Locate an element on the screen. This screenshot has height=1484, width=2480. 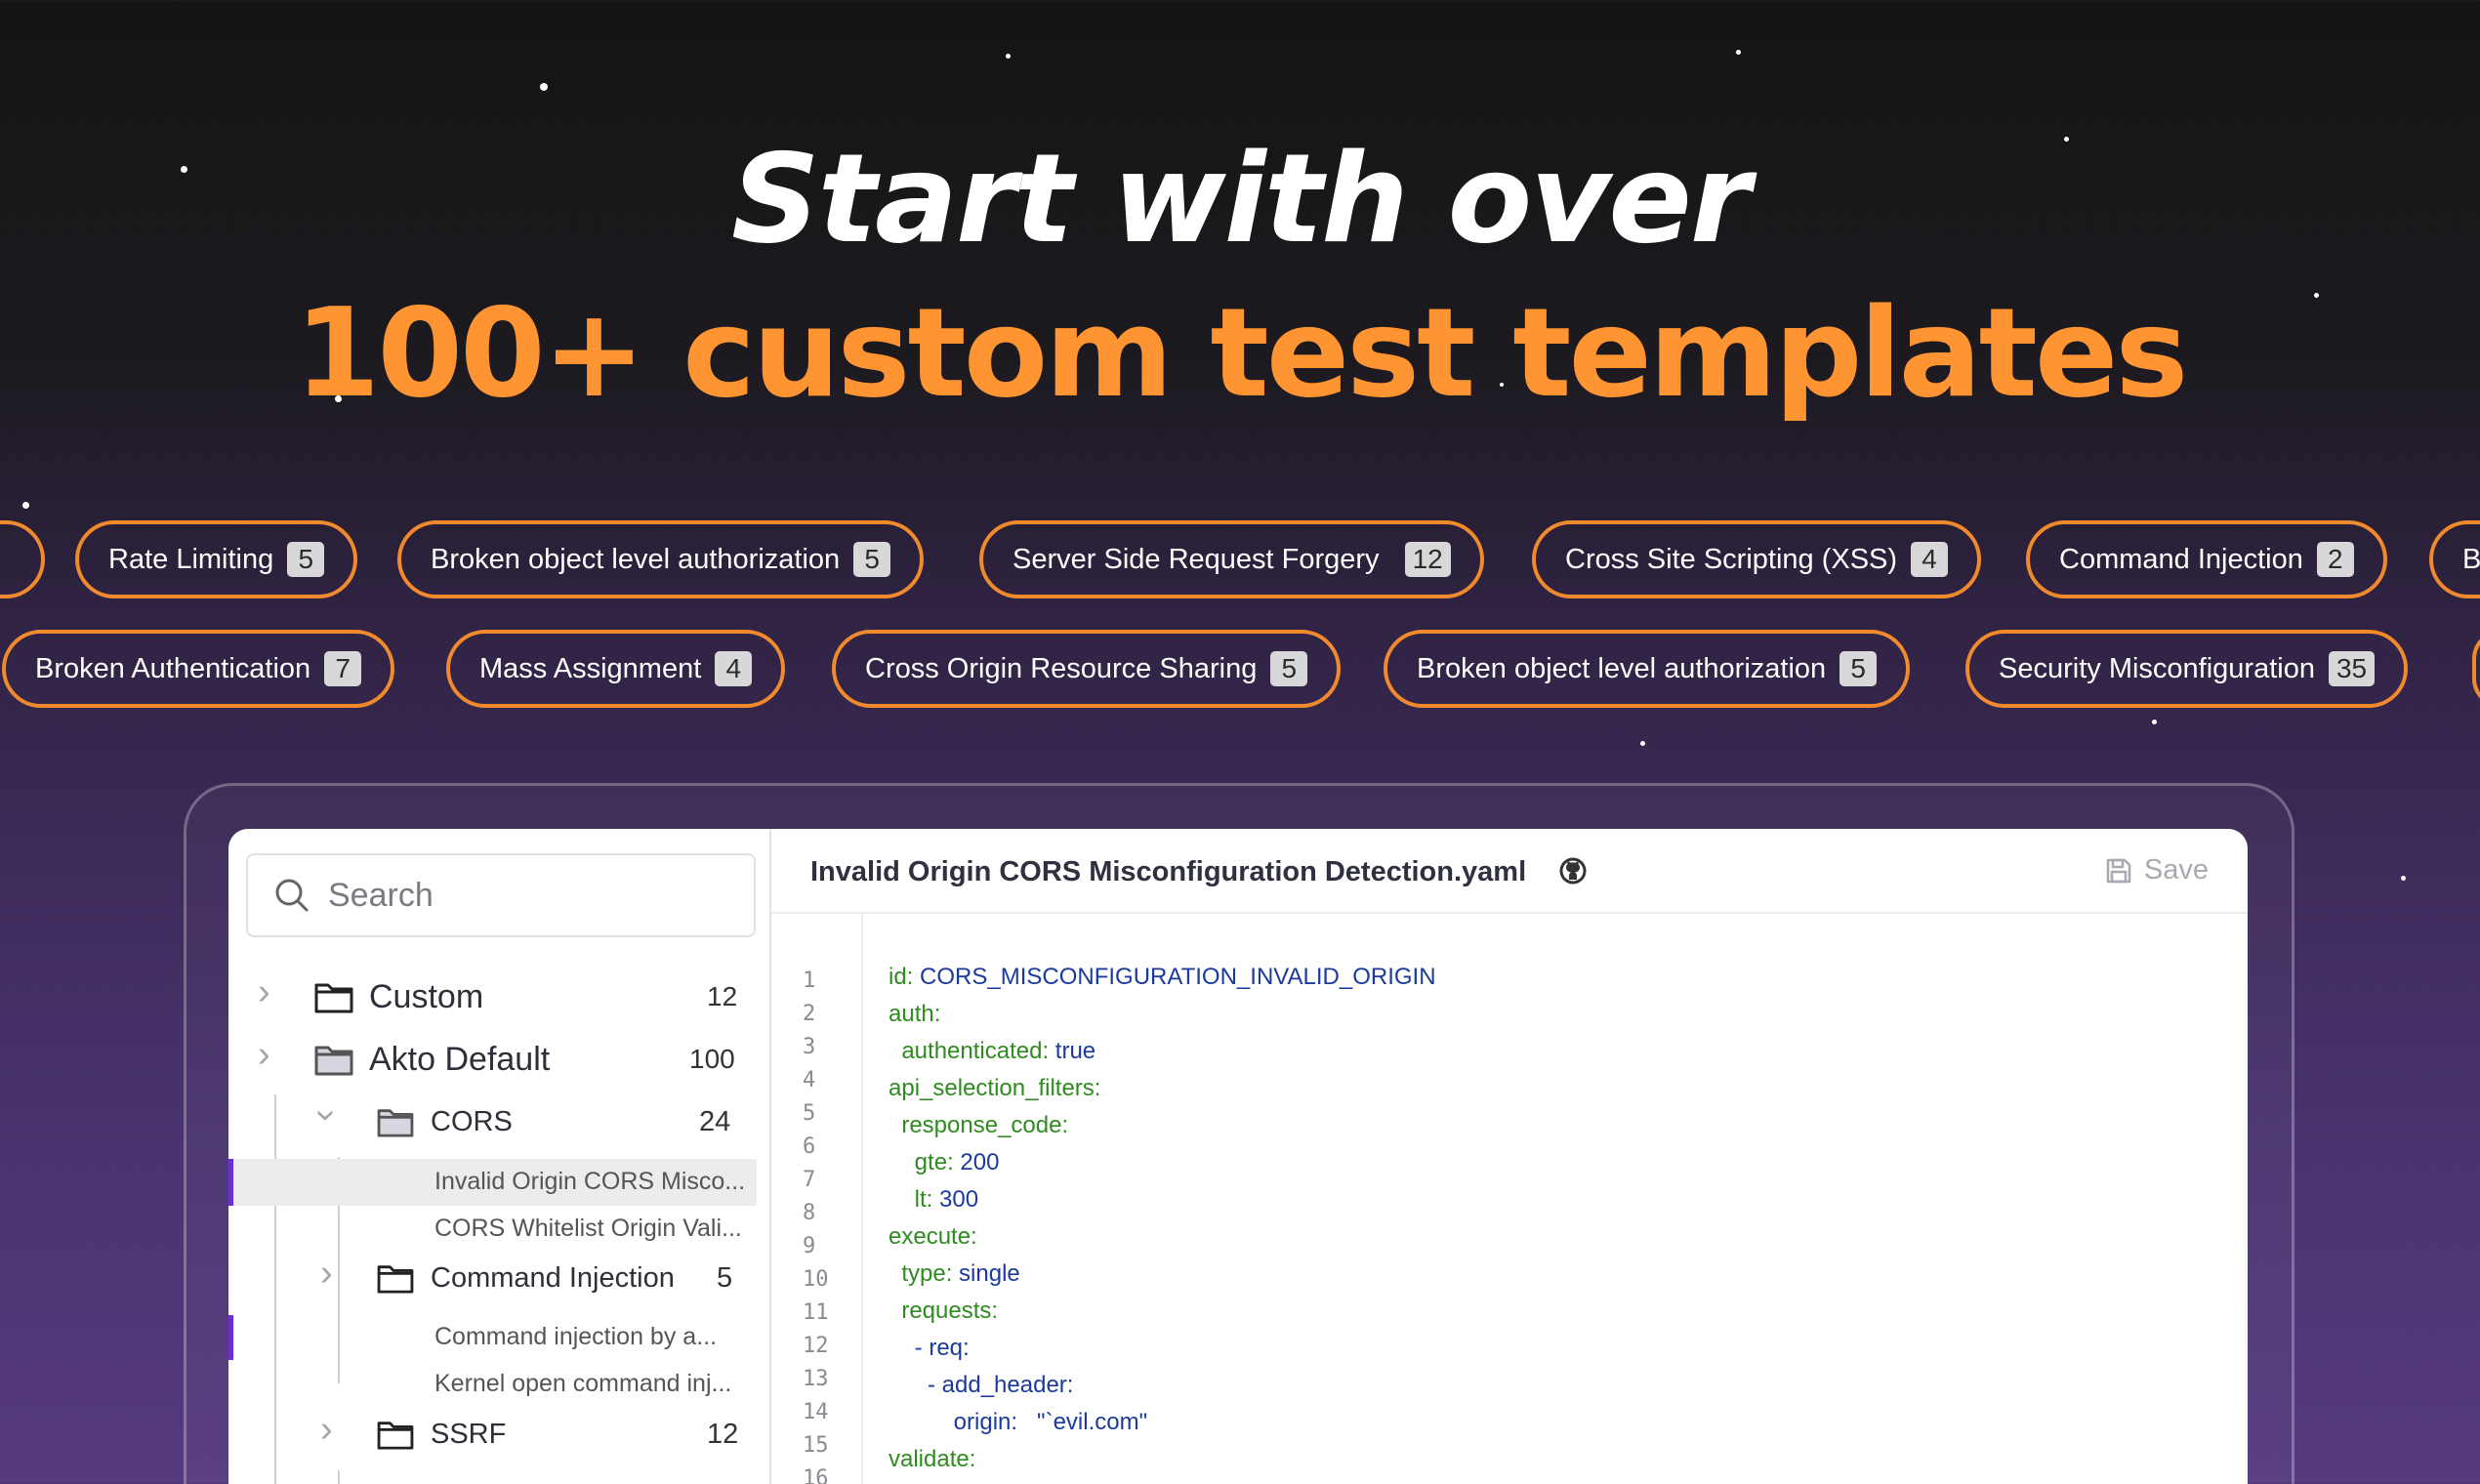
category-tag: Mass Assignment 4 is located at coordinates (616, 669).